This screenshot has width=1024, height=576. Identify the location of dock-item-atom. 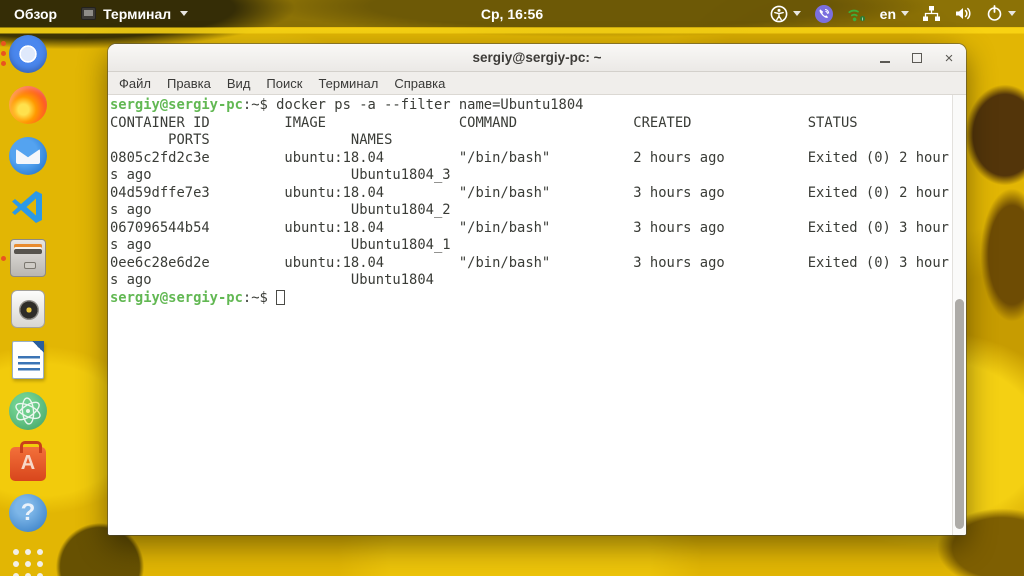
(28, 411).